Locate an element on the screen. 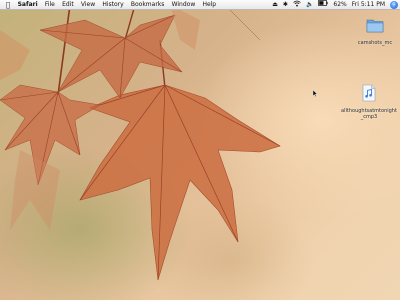 This screenshot has height=300, width=400. bluetooth-icon: ✱ is located at coordinates (285, 5).